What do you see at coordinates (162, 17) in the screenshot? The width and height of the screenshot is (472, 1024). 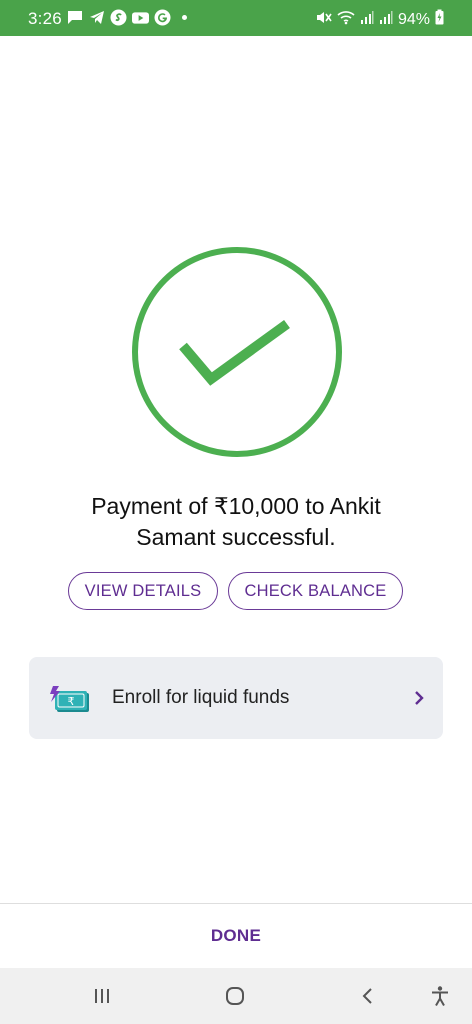 I see `google-icon` at bounding box center [162, 17].